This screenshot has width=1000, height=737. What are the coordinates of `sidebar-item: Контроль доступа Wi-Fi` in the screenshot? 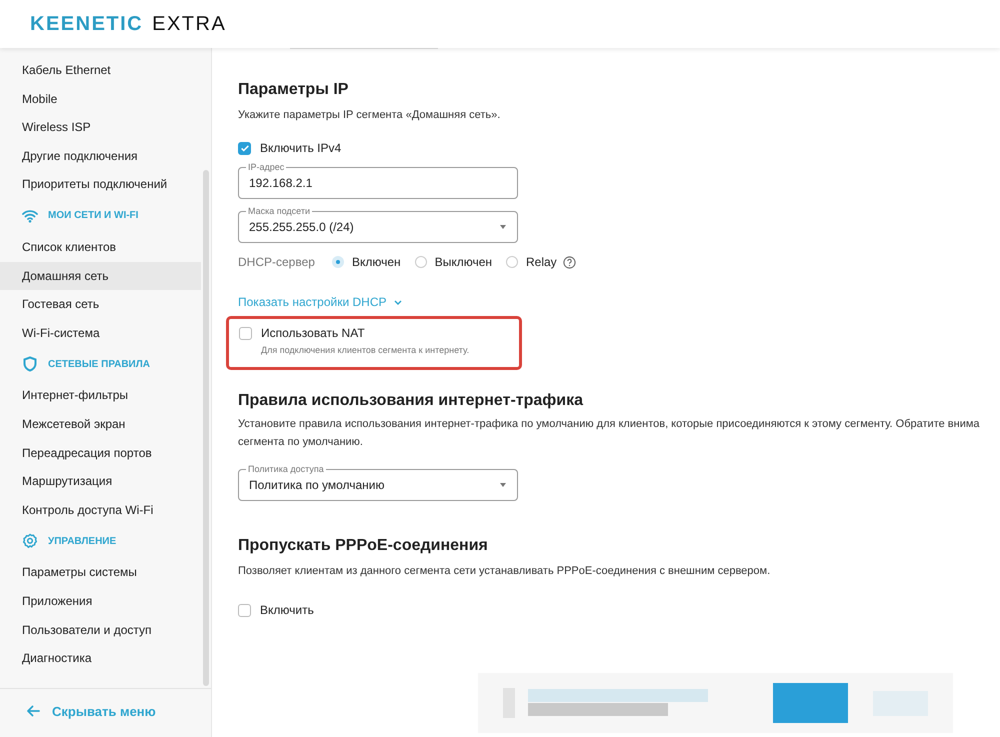 It's located at (100, 510).